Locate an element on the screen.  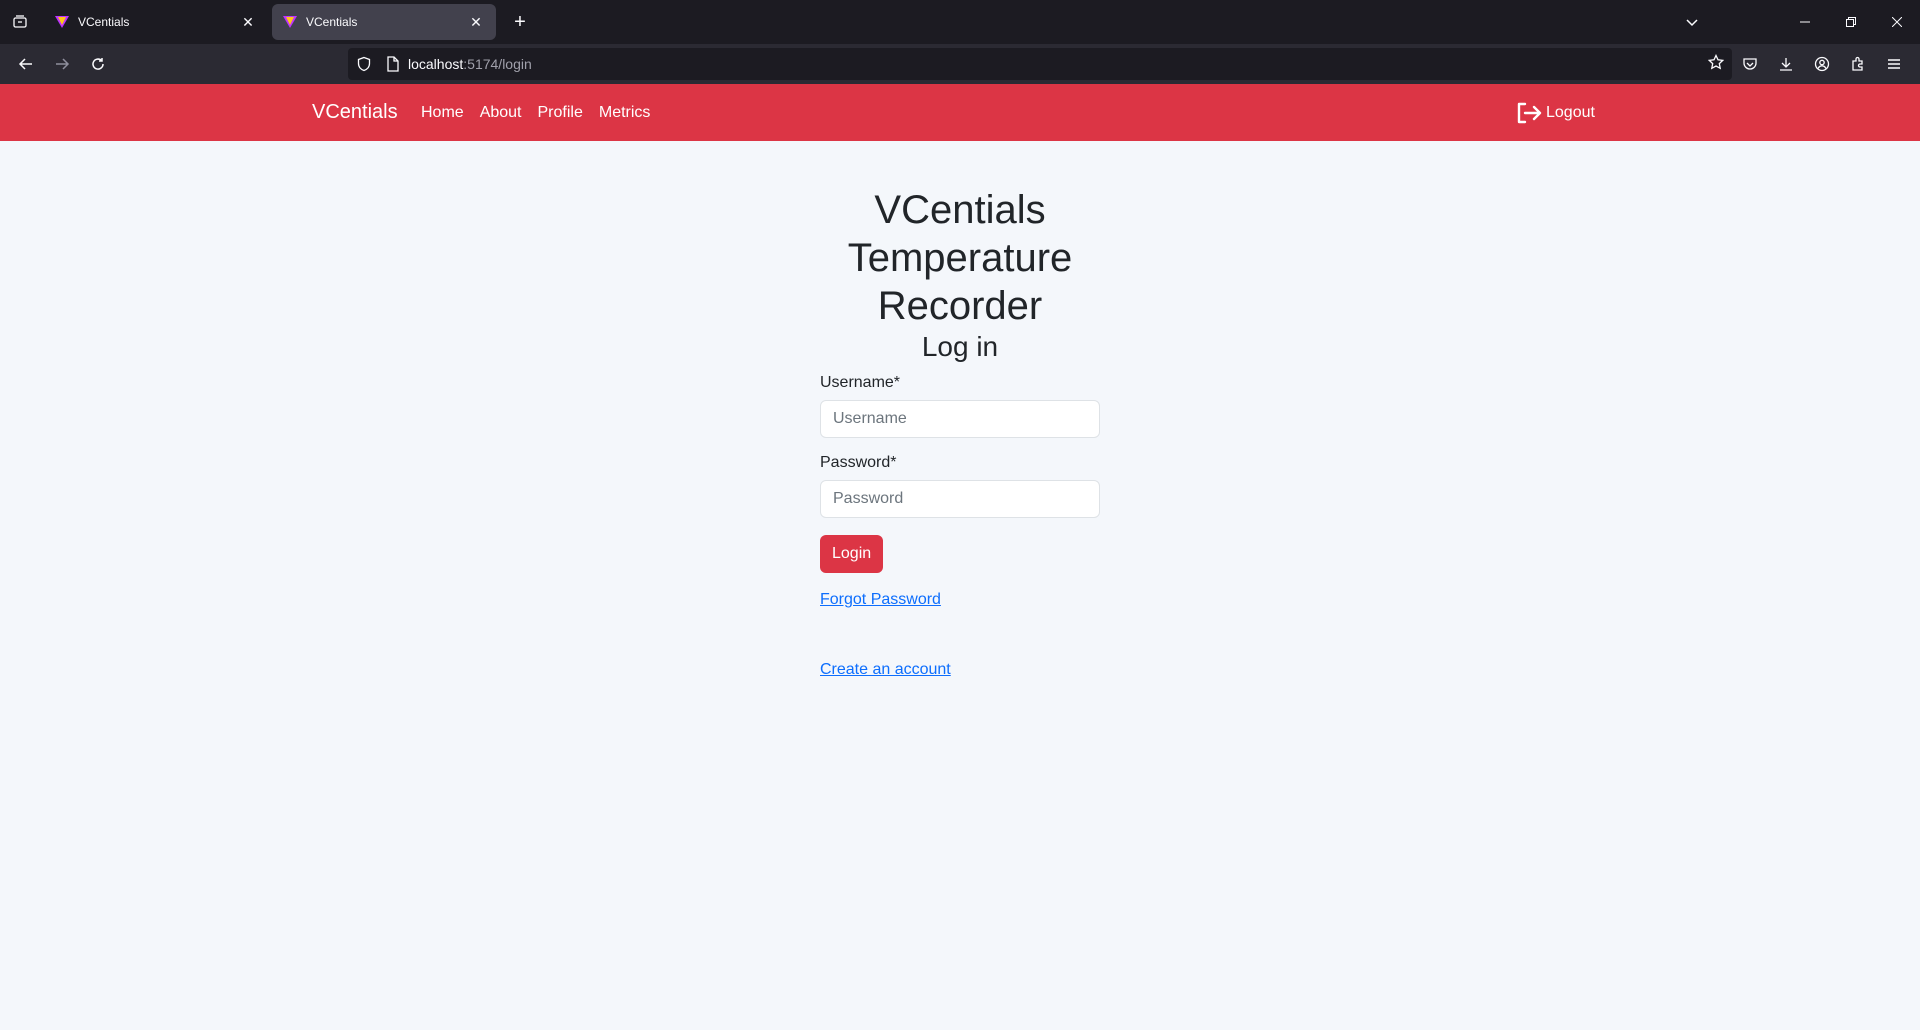
browser-toolbar: localhost:5174/login is located at coordinates (960, 64).